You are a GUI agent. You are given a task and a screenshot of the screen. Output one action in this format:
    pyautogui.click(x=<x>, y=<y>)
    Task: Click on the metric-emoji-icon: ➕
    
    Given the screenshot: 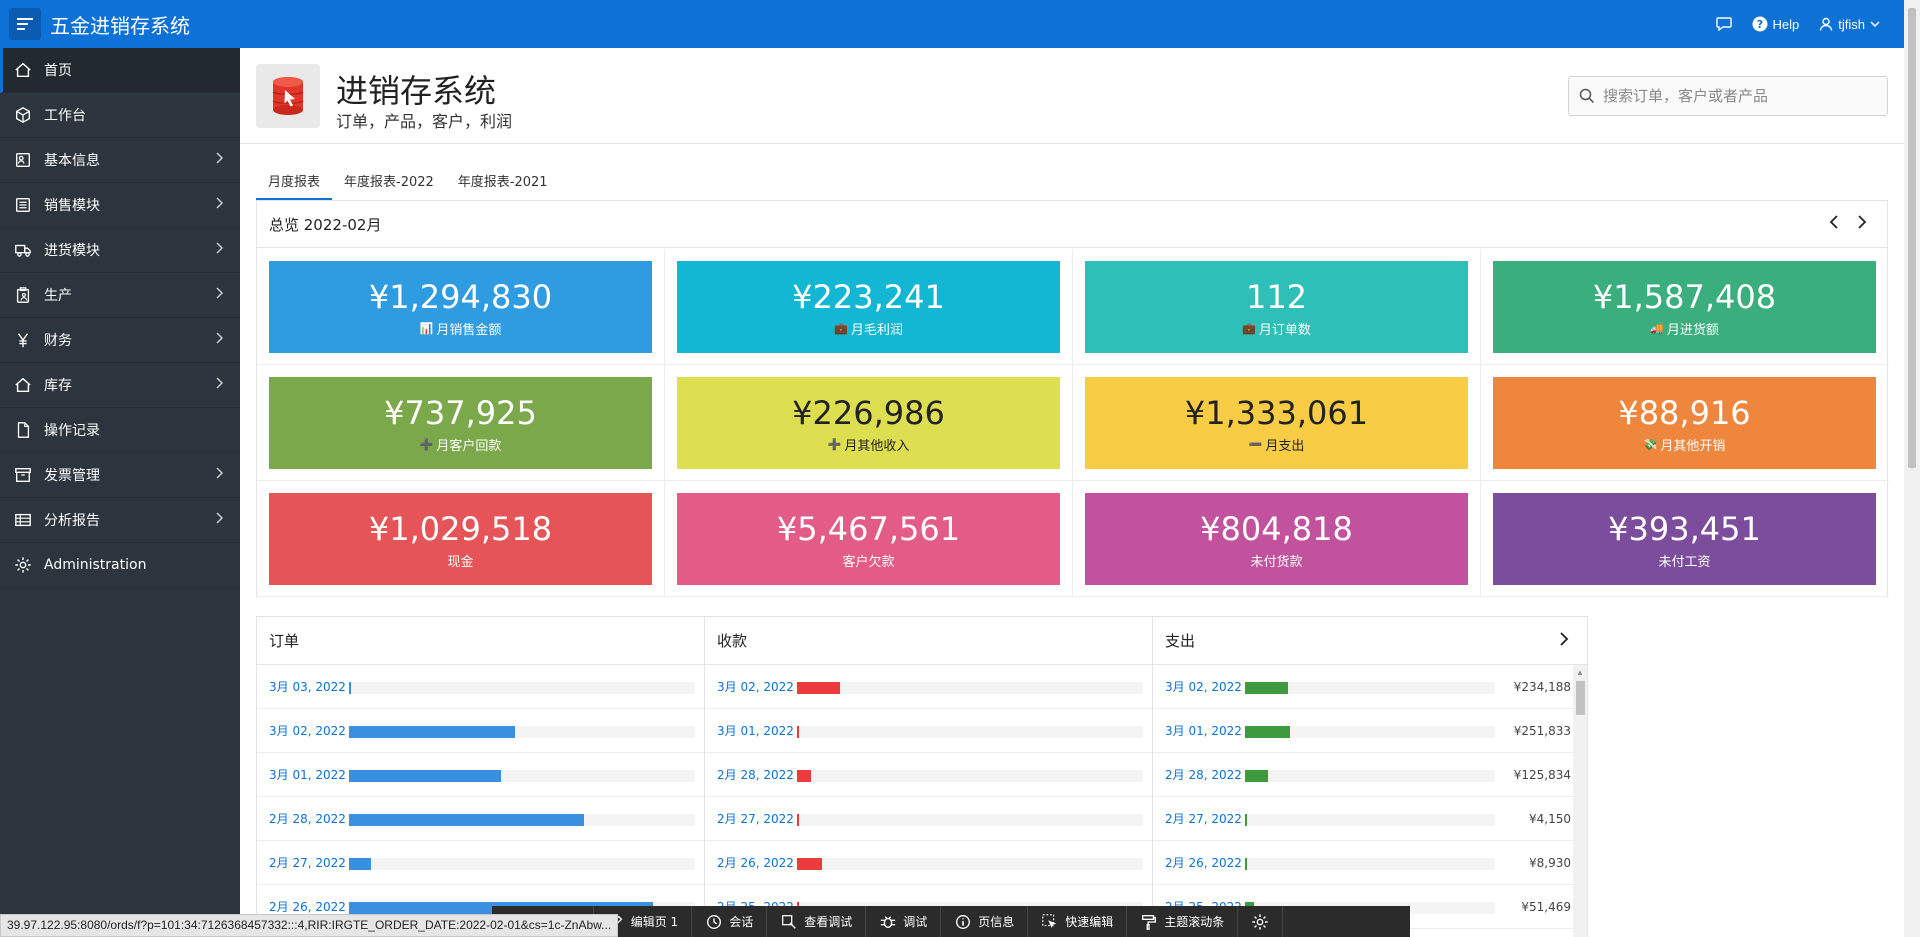 What is the action you would take?
    pyautogui.click(x=834, y=444)
    